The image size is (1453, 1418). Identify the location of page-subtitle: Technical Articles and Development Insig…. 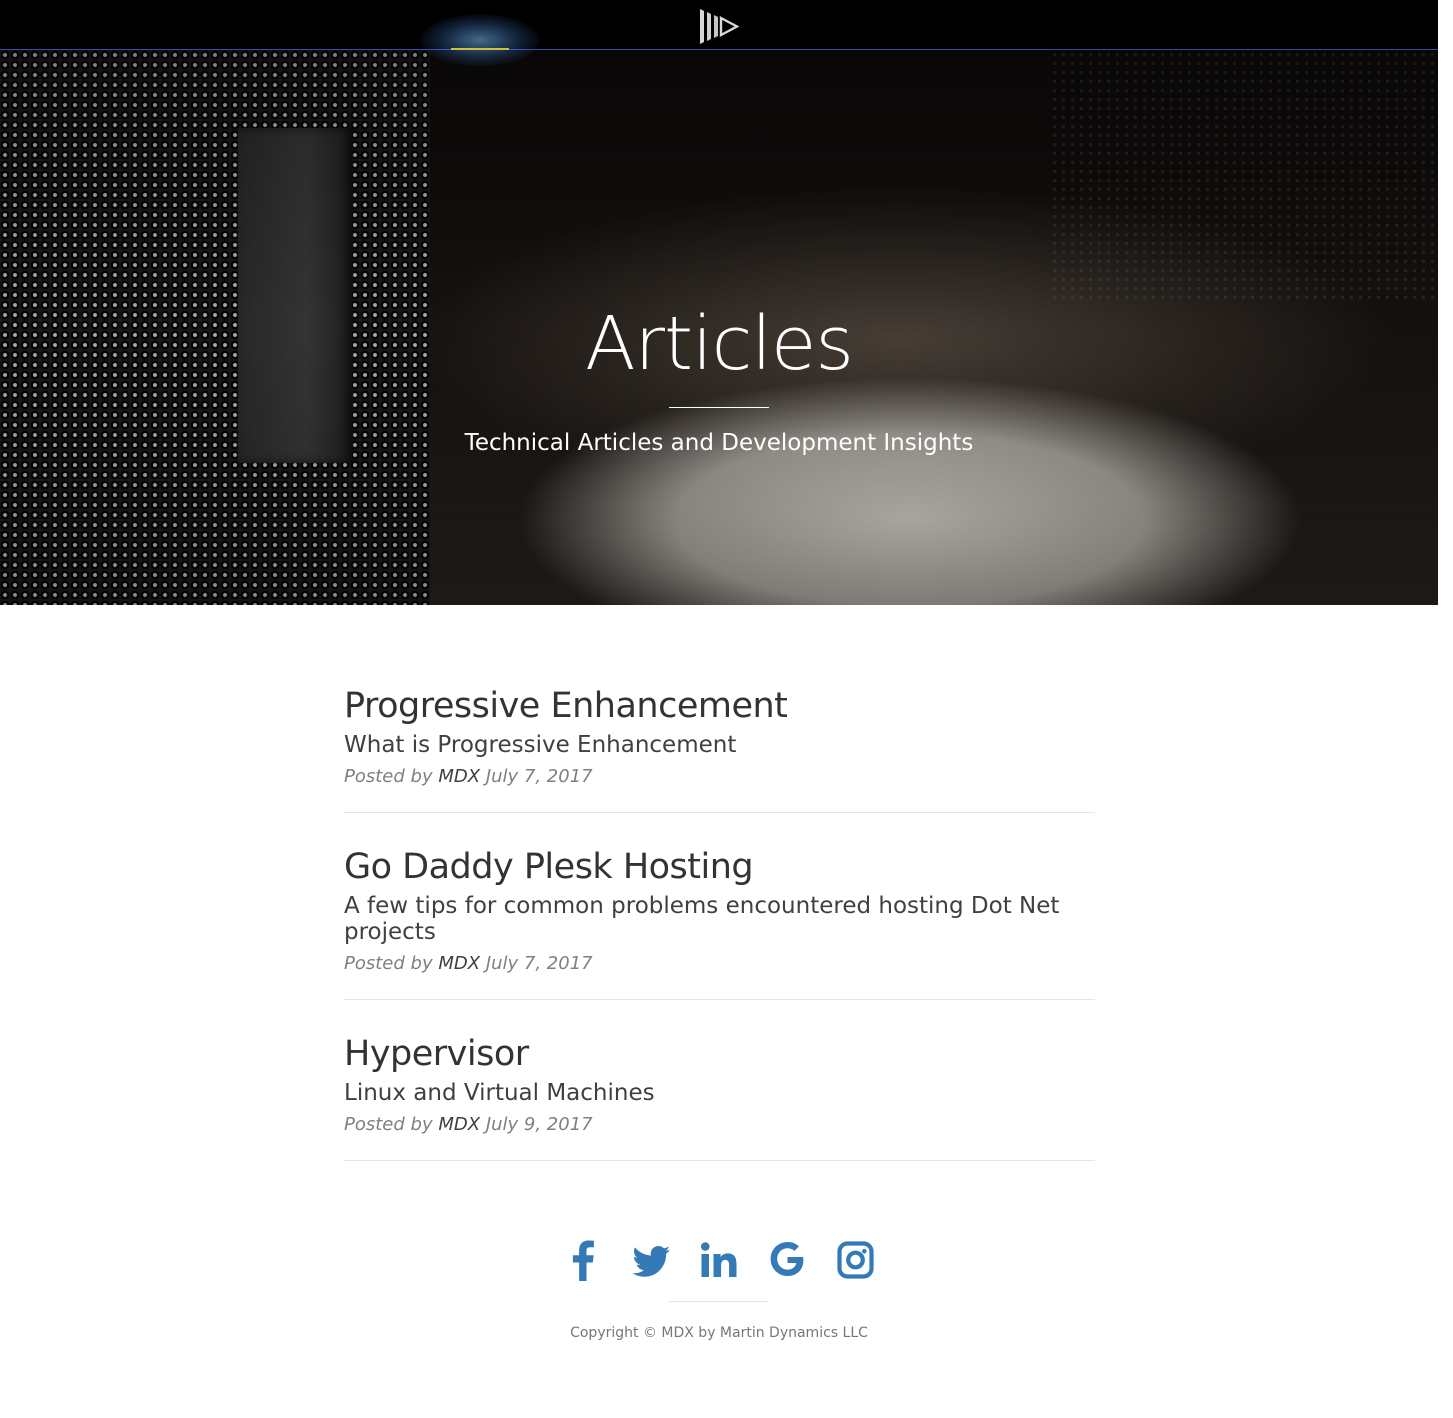
(719, 443).